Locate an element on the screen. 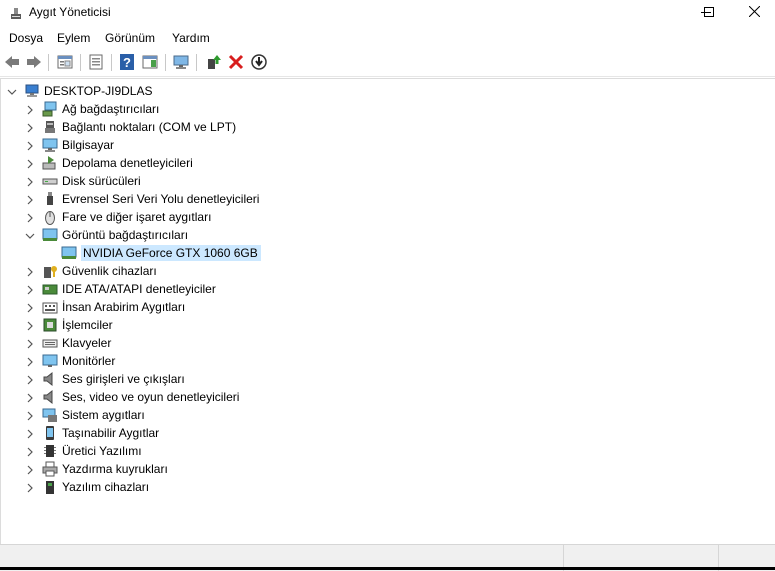 The height and width of the screenshot is (571, 775). tree-item-label: Sistem aygıtları is located at coordinates (103, 415).